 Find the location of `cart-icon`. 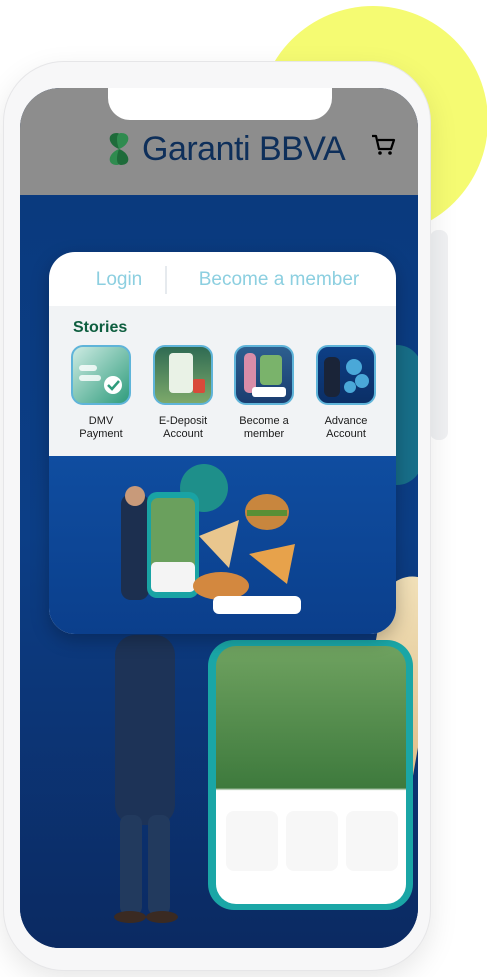

cart-icon is located at coordinates (383, 145).